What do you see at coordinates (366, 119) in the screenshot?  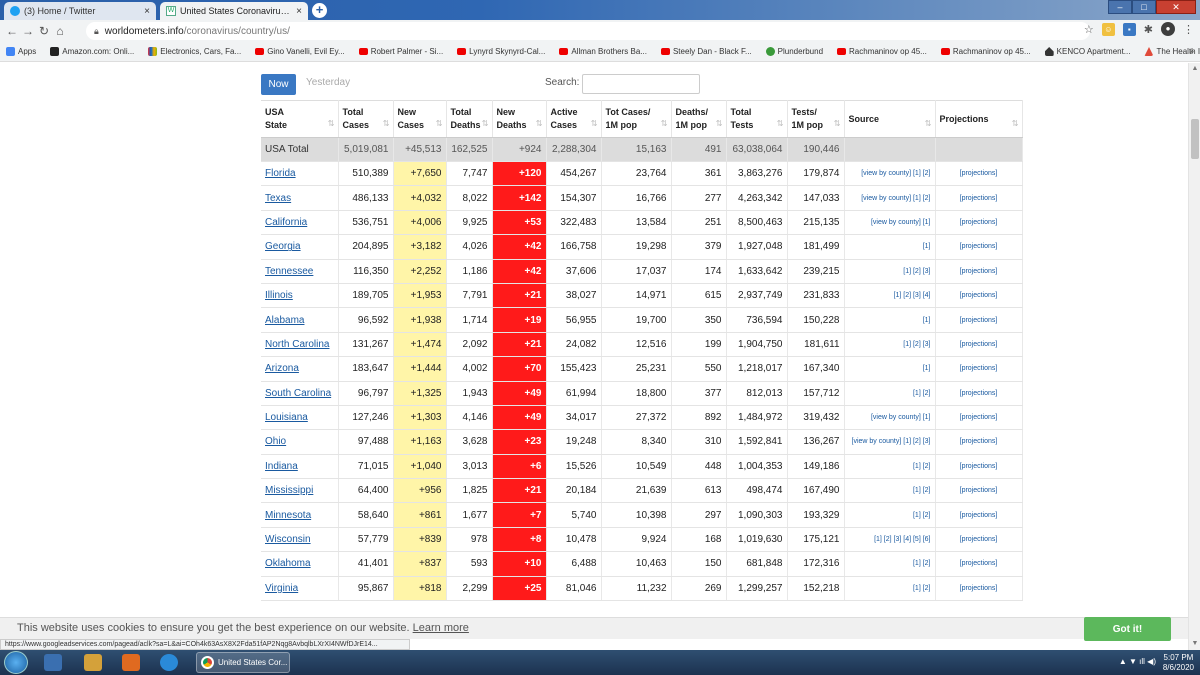 I see `column-header: Total Cases ⇅` at bounding box center [366, 119].